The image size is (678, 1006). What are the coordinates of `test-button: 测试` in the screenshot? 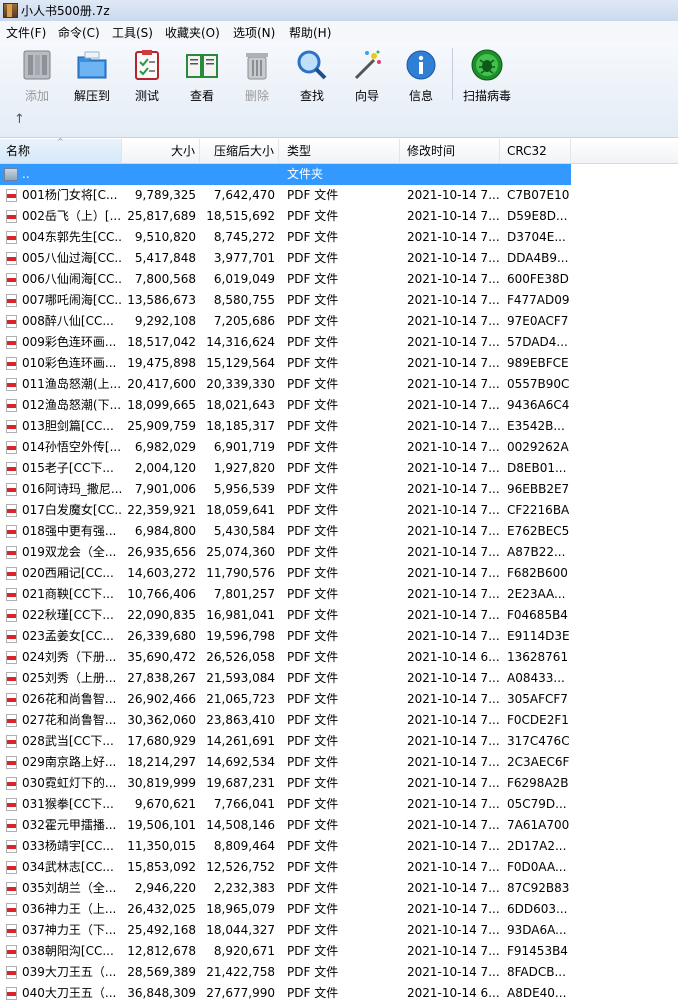 It's located at (147, 76).